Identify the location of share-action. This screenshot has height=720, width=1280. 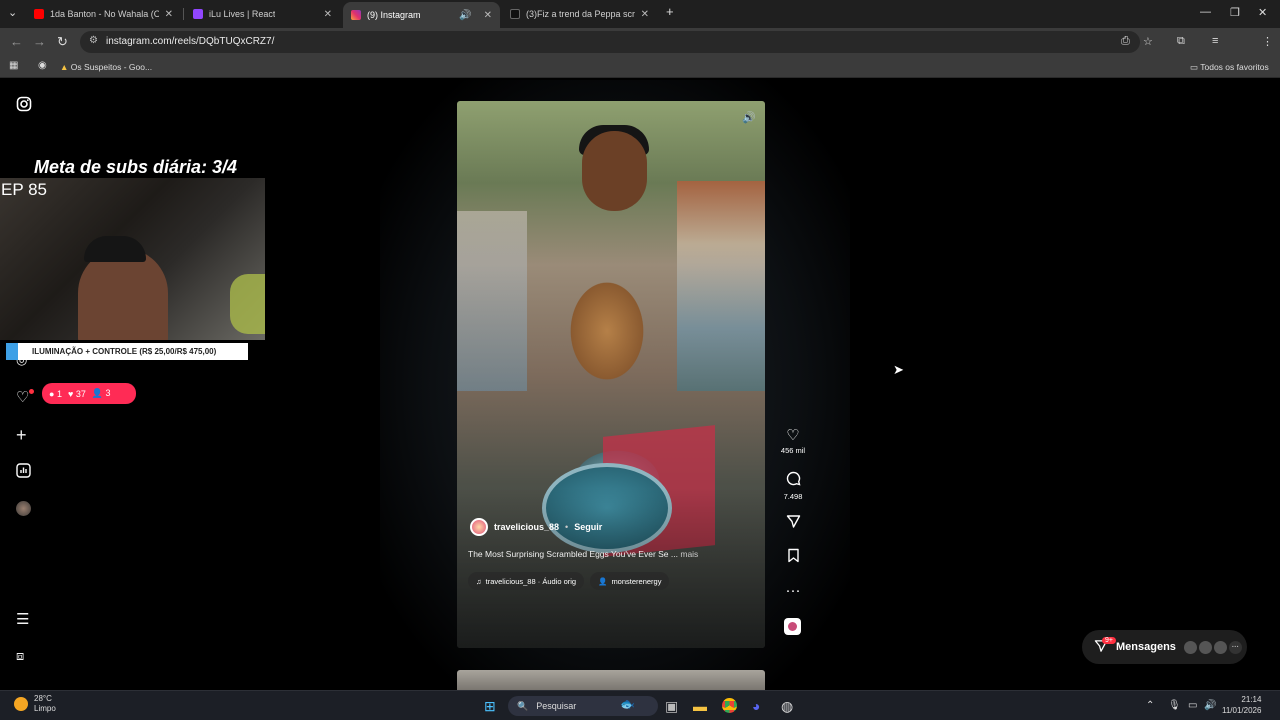
(793, 523).